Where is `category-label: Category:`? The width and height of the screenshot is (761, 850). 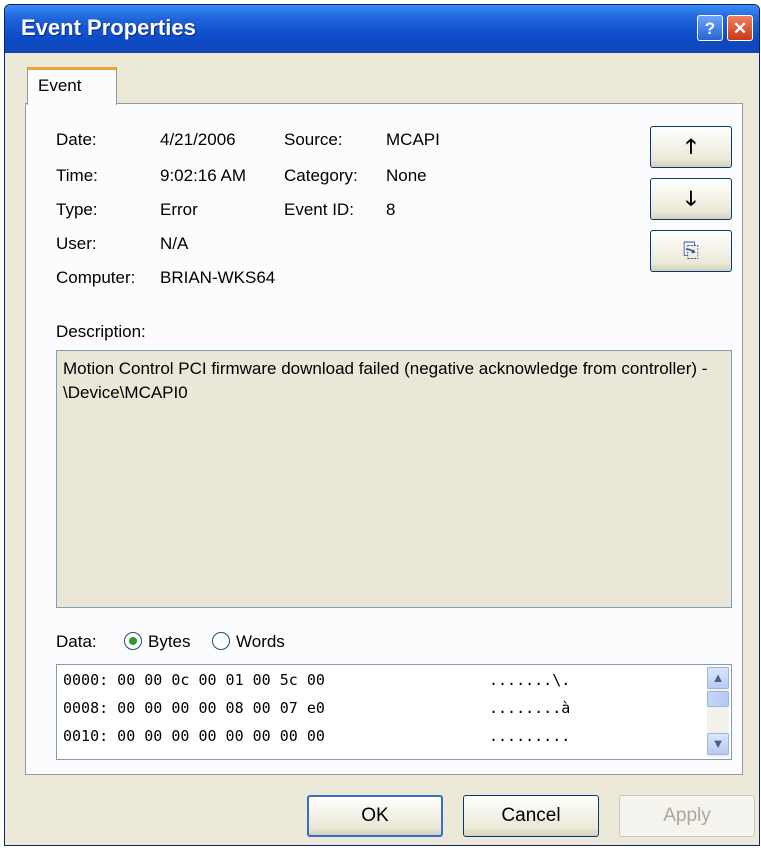
category-label: Category: is located at coordinates (321, 175).